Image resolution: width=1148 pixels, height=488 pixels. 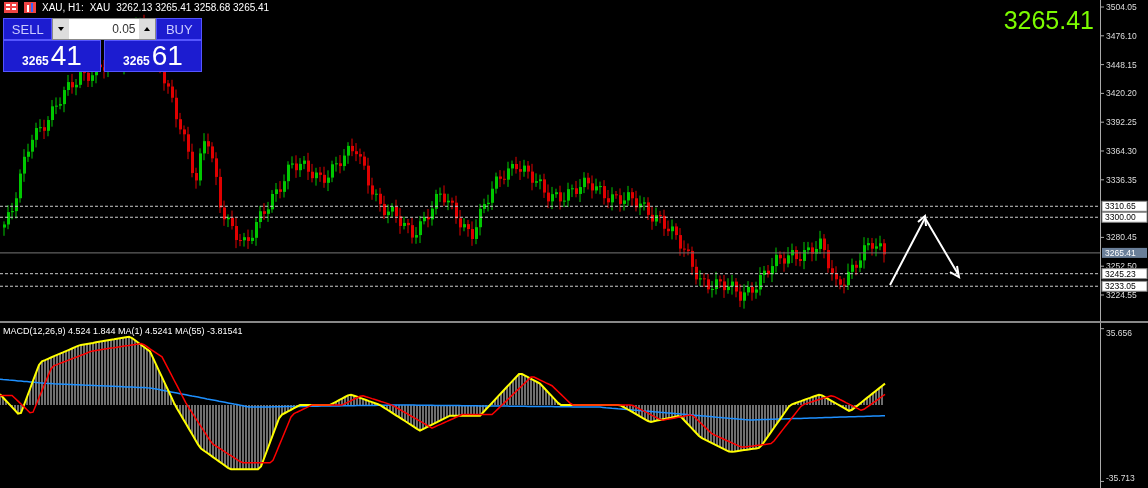 I want to click on current-price-display: 3265.41, so click(x=1048, y=20).